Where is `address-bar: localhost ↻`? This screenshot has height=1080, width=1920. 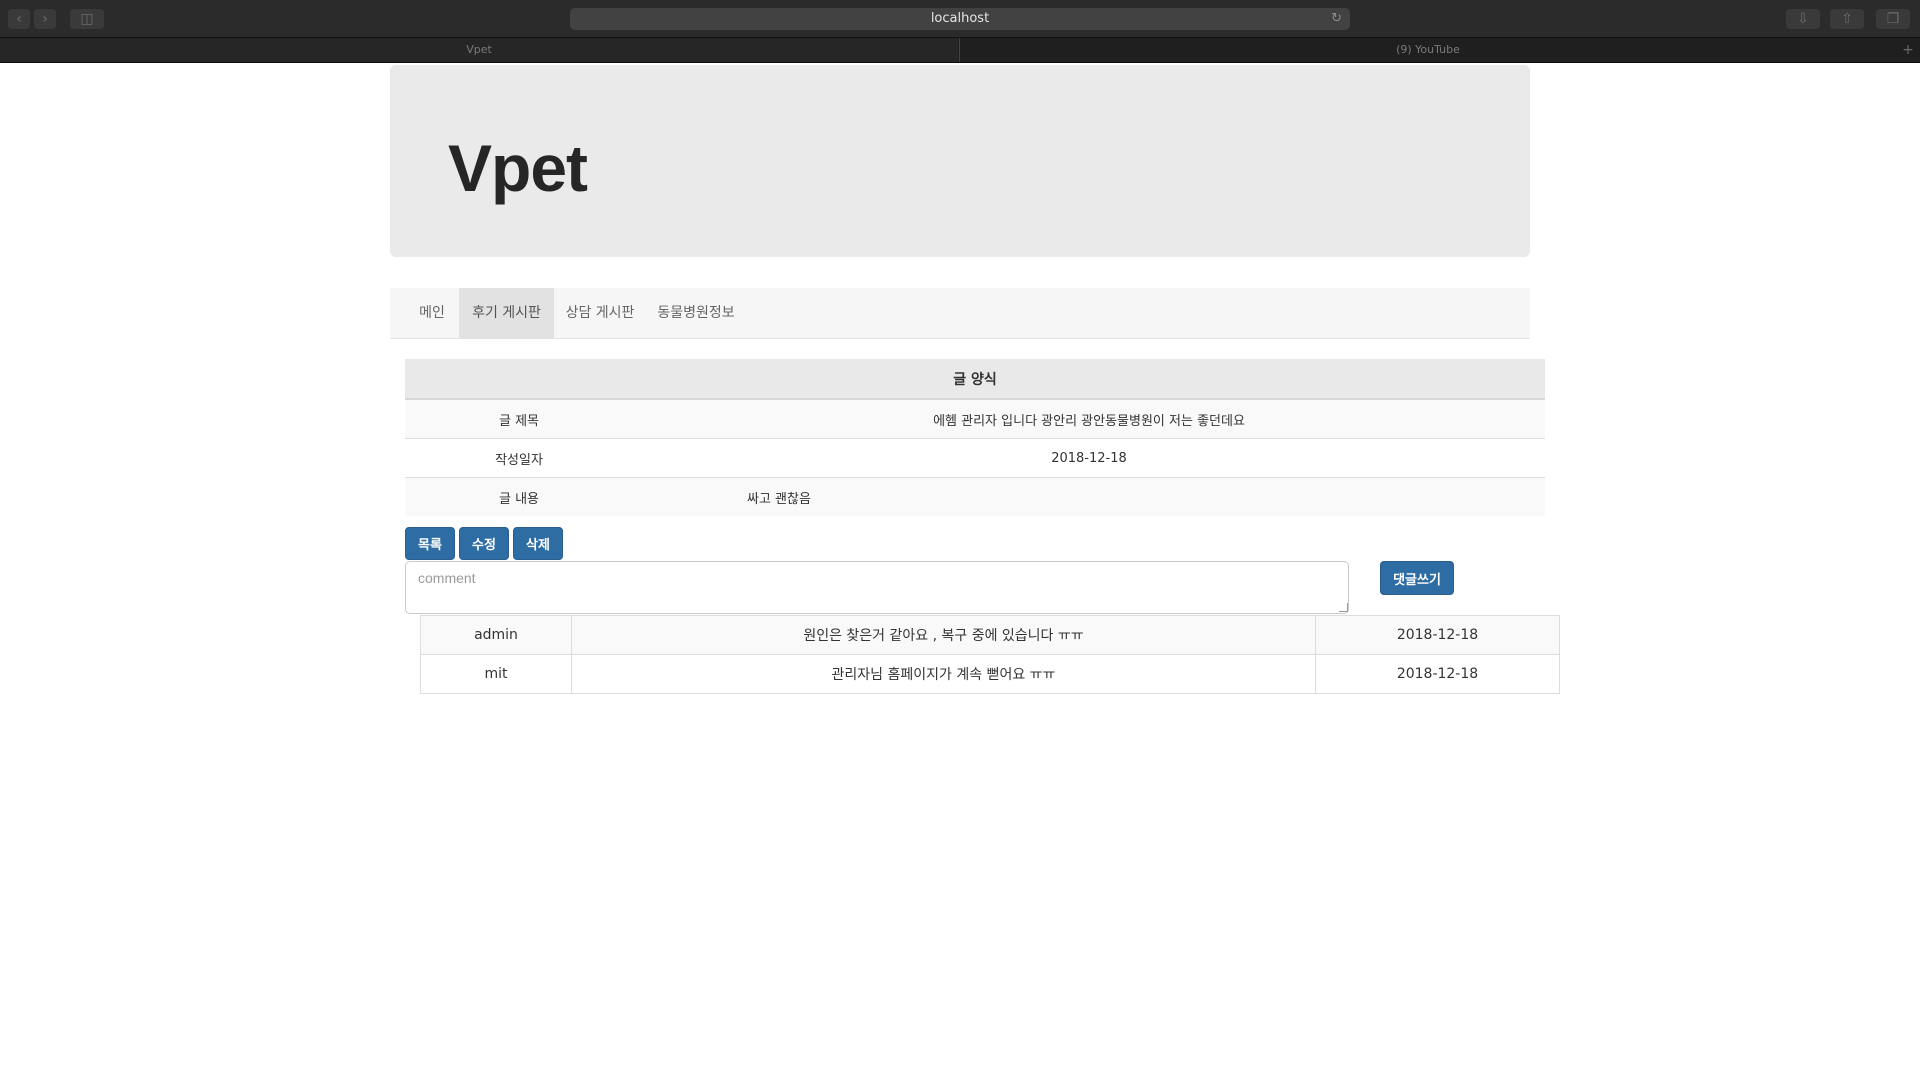 address-bar: localhost ↻ is located at coordinates (960, 19).